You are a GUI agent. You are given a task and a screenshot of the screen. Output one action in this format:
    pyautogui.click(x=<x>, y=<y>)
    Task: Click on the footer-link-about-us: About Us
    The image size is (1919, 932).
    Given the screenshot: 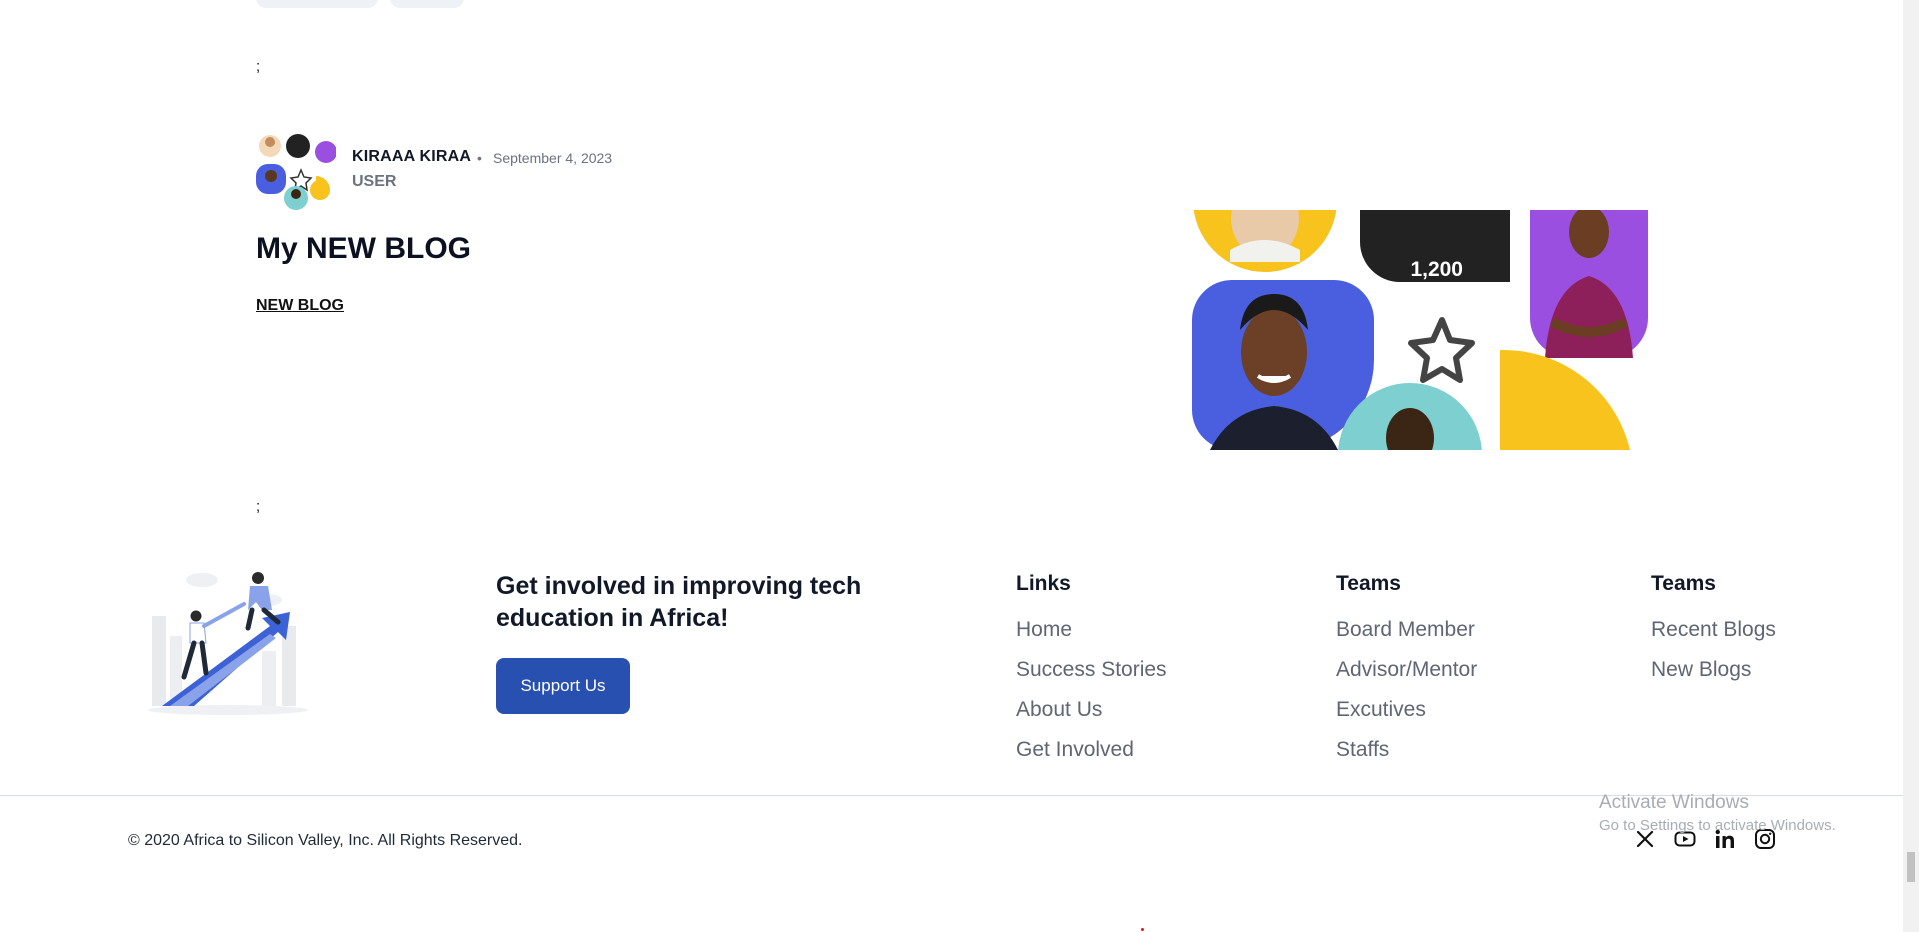 What is the action you would take?
    pyautogui.click(x=1091, y=710)
    